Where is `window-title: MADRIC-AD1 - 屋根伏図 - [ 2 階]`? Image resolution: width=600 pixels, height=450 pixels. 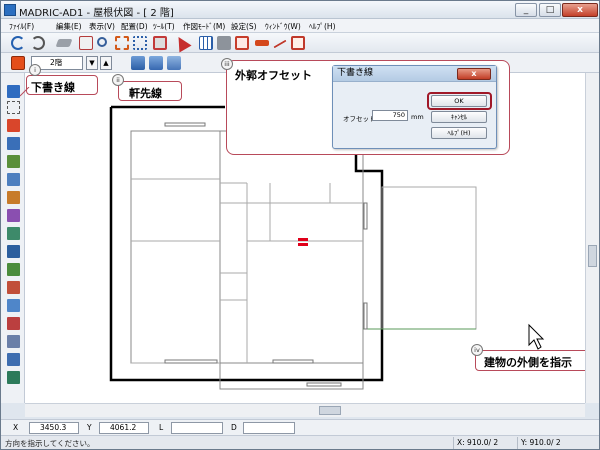
window-title: MADRIC-AD1 - 屋根伏図 - [ 2 階] is located at coordinates (96, 13).